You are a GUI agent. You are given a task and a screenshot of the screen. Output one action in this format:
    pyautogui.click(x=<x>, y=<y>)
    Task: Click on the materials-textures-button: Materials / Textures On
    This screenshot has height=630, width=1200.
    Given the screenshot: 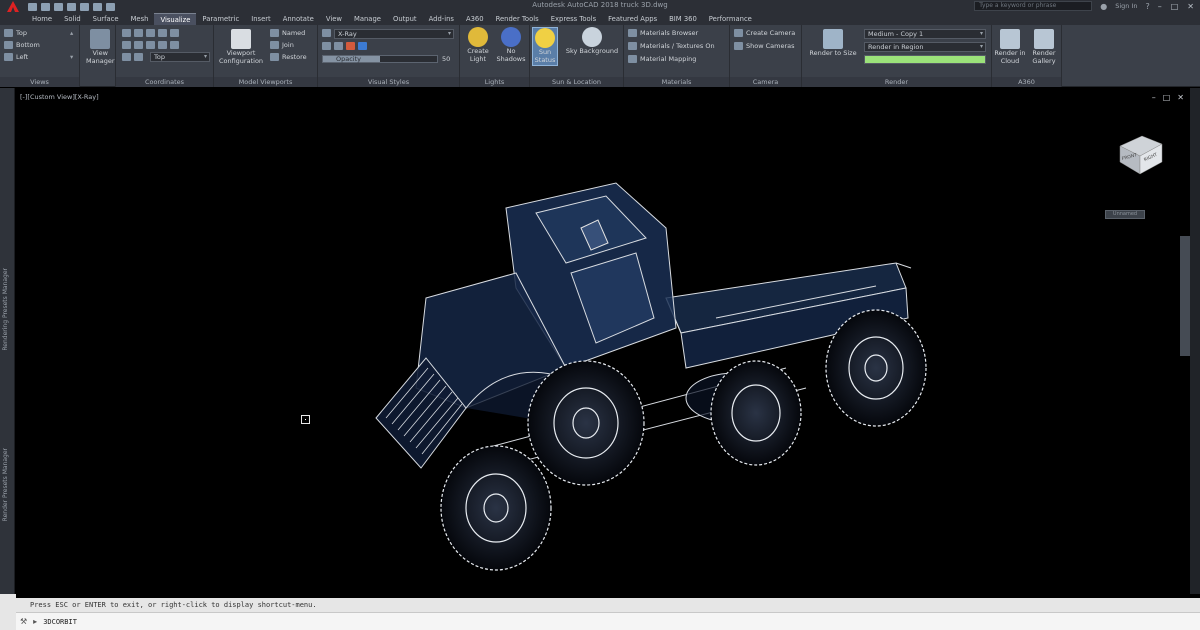 What is the action you would take?
    pyautogui.click(x=671, y=46)
    